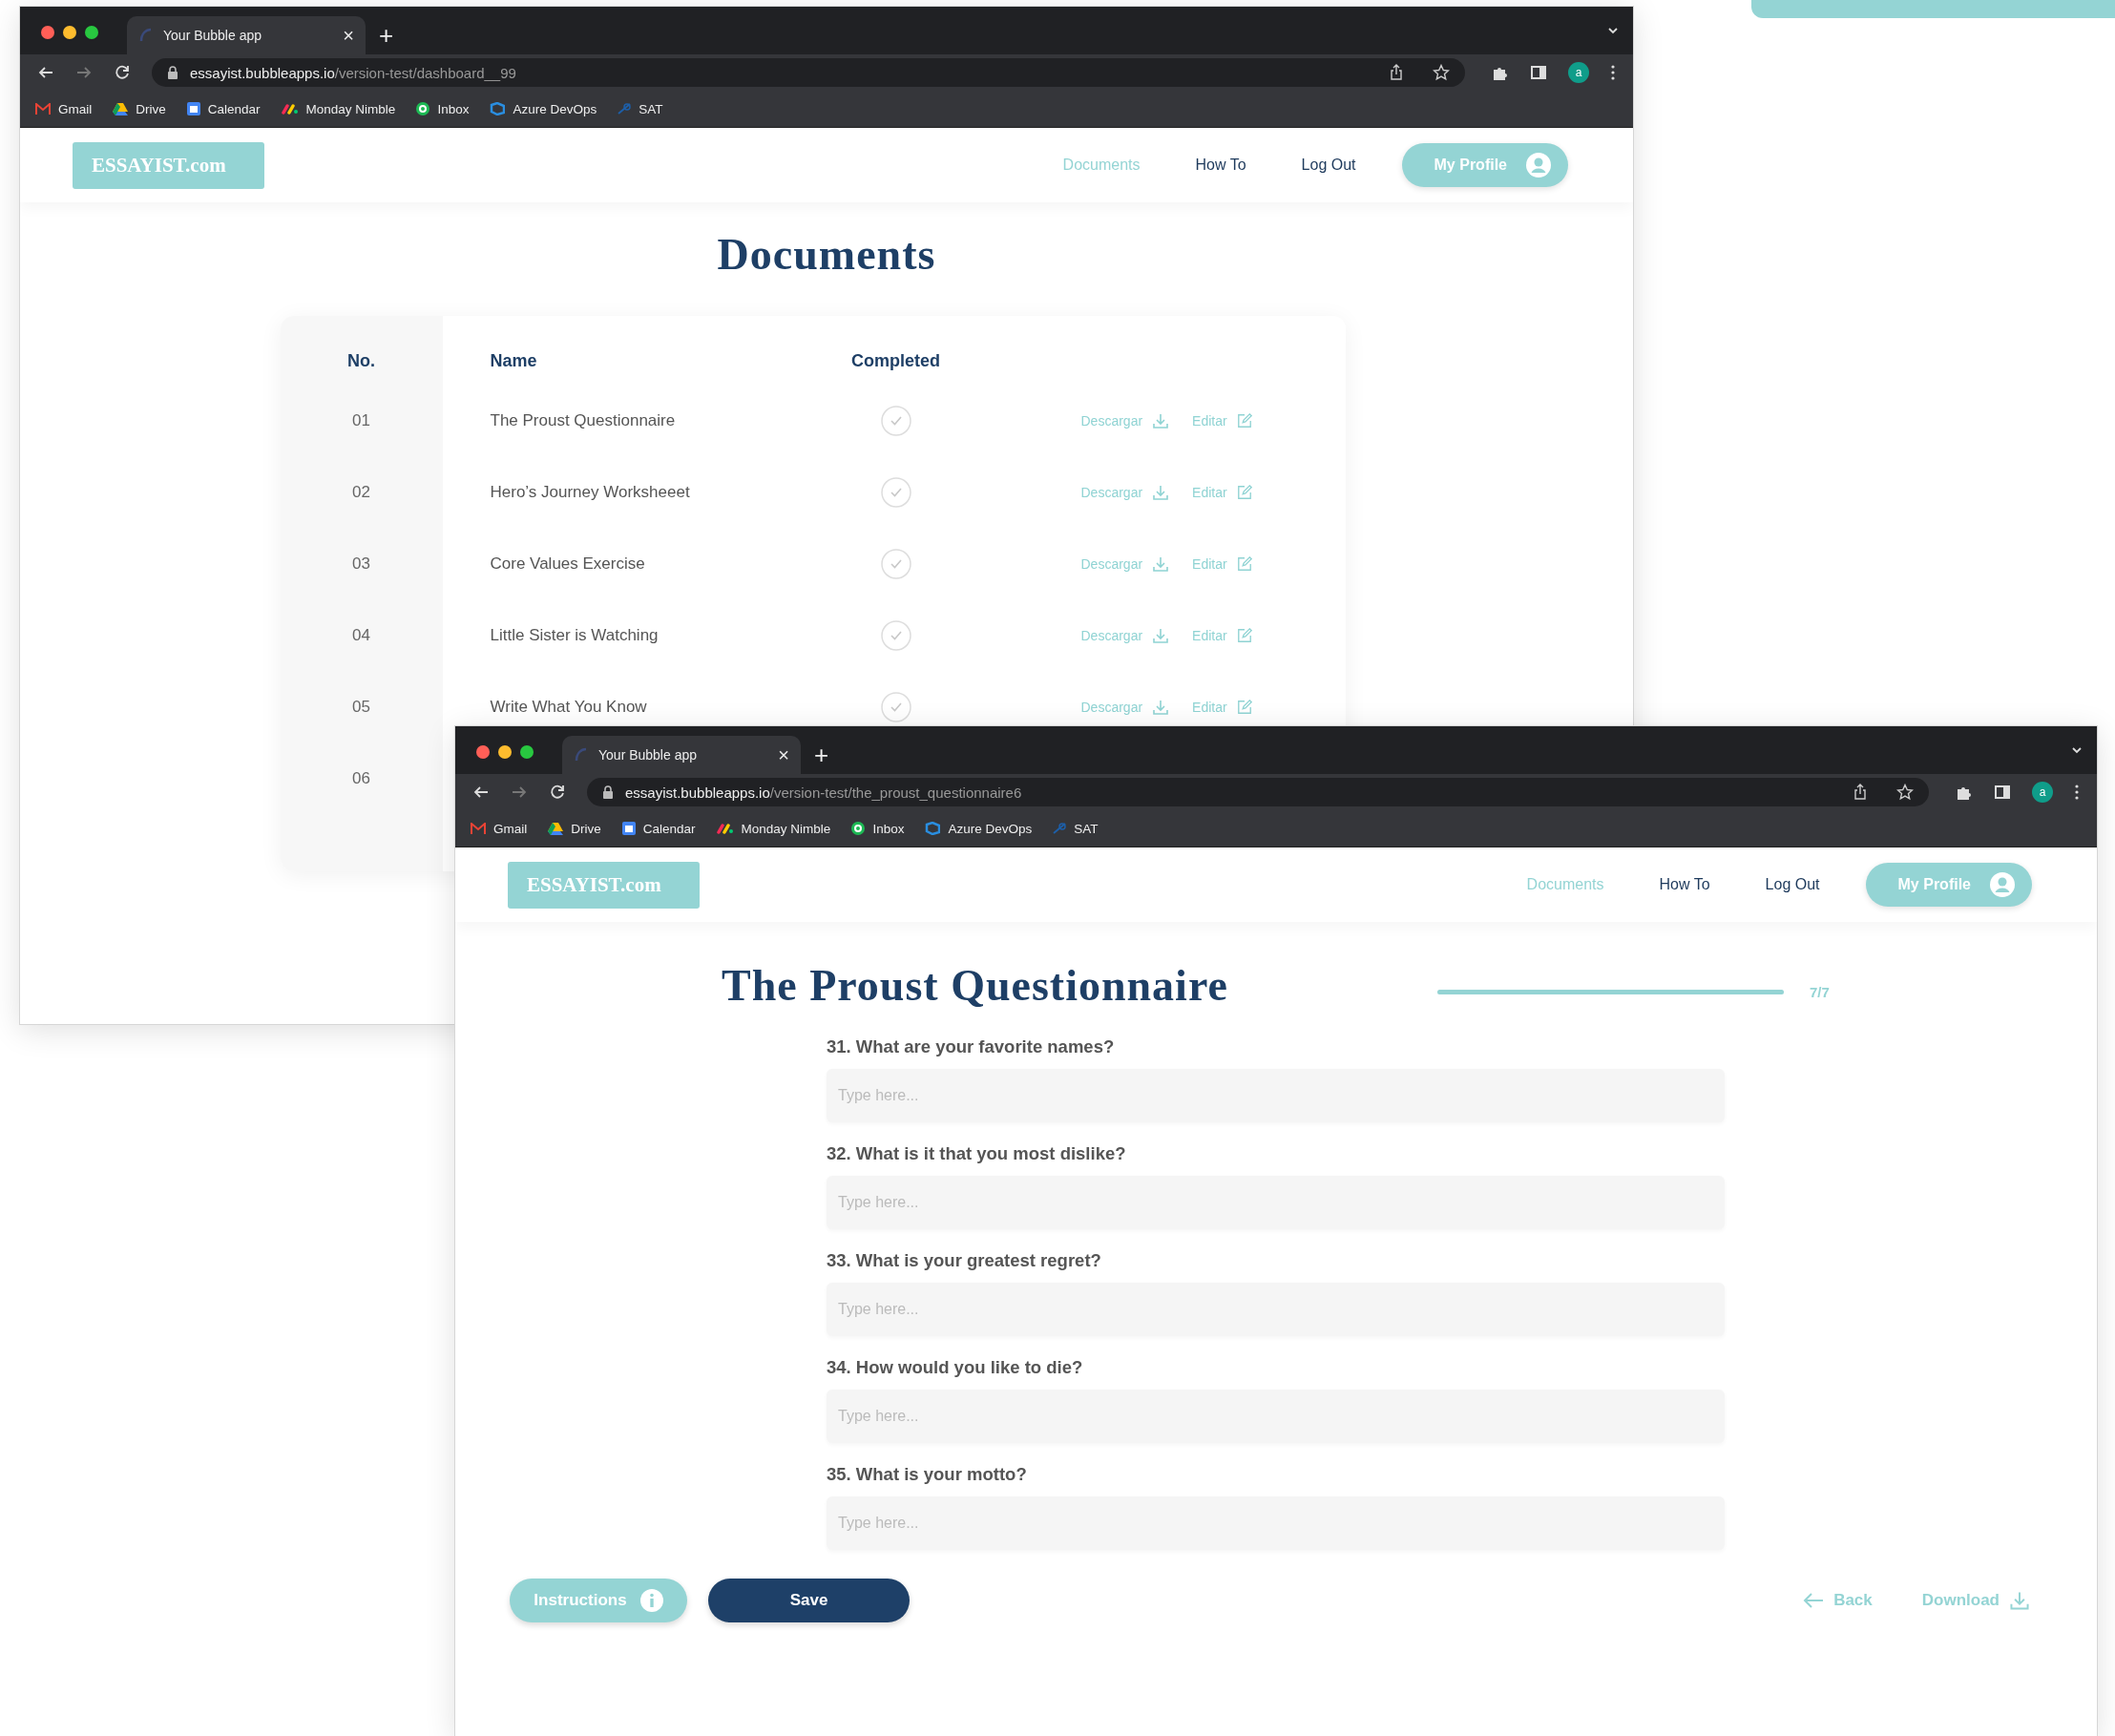  Describe the element at coordinates (808, 72) in the screenshot. I see `address-bar: essayist.bubbleapps.io/version-test/dashboard__99` at that location.